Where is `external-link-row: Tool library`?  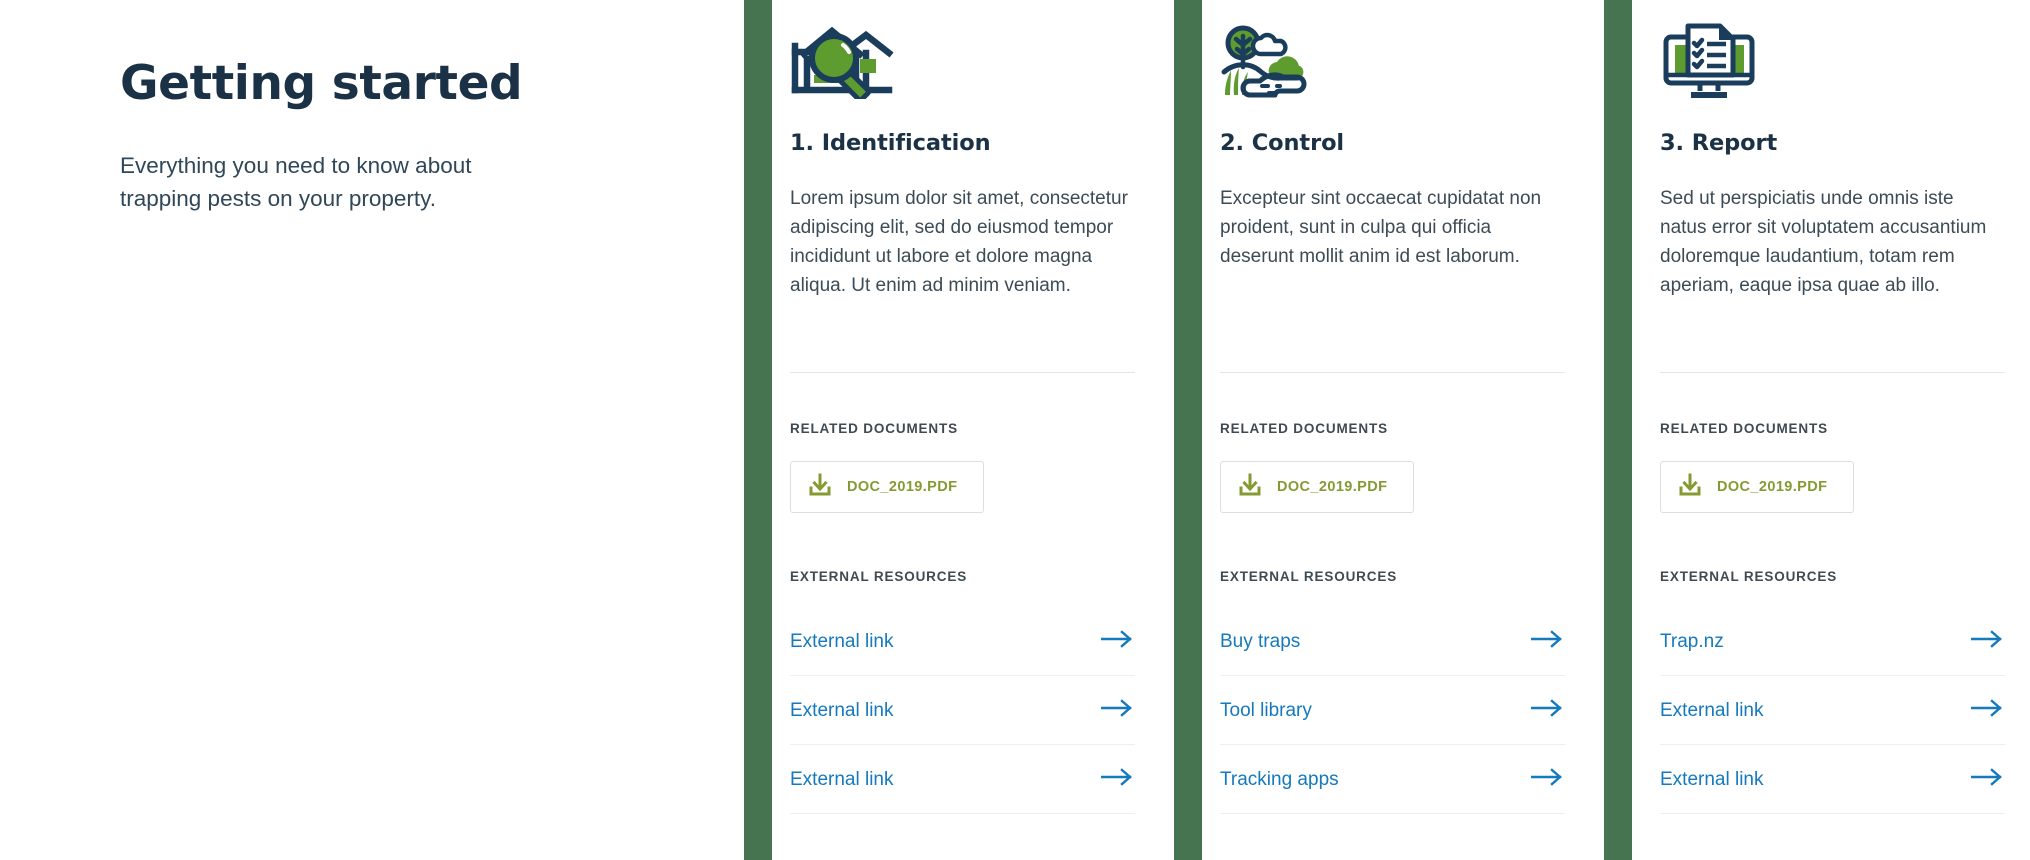 external-link-row: Tool library is located at coordinates (1392, 710).